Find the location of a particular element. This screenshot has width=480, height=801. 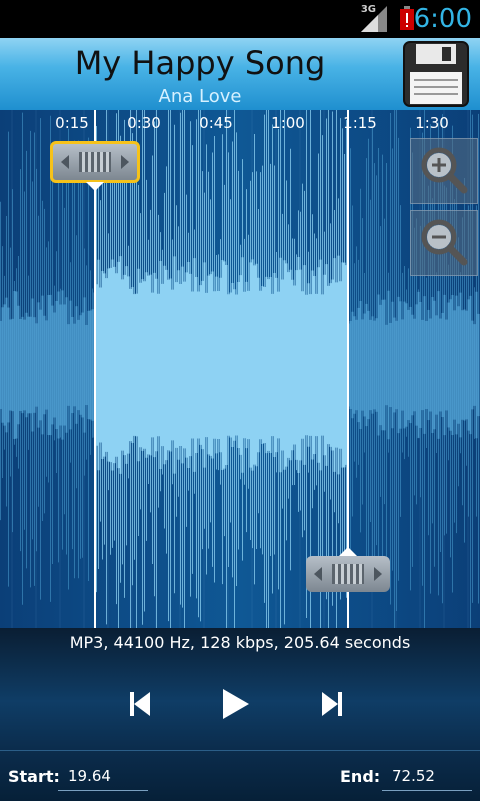

zoom-in-button is located at coordinates (444, 171).